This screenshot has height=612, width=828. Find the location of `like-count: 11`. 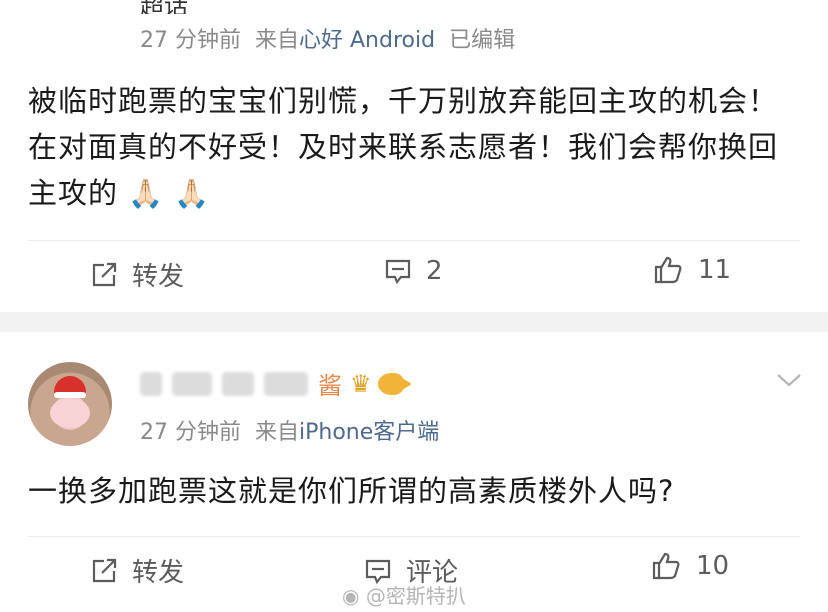

like-count: 11 is located at coordinates (715, 270).